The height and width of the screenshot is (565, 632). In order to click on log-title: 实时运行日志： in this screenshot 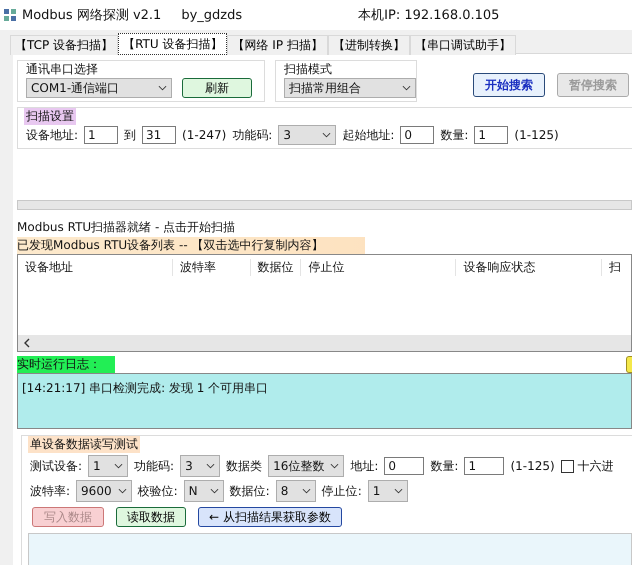, I will do `click(66, 364)`.